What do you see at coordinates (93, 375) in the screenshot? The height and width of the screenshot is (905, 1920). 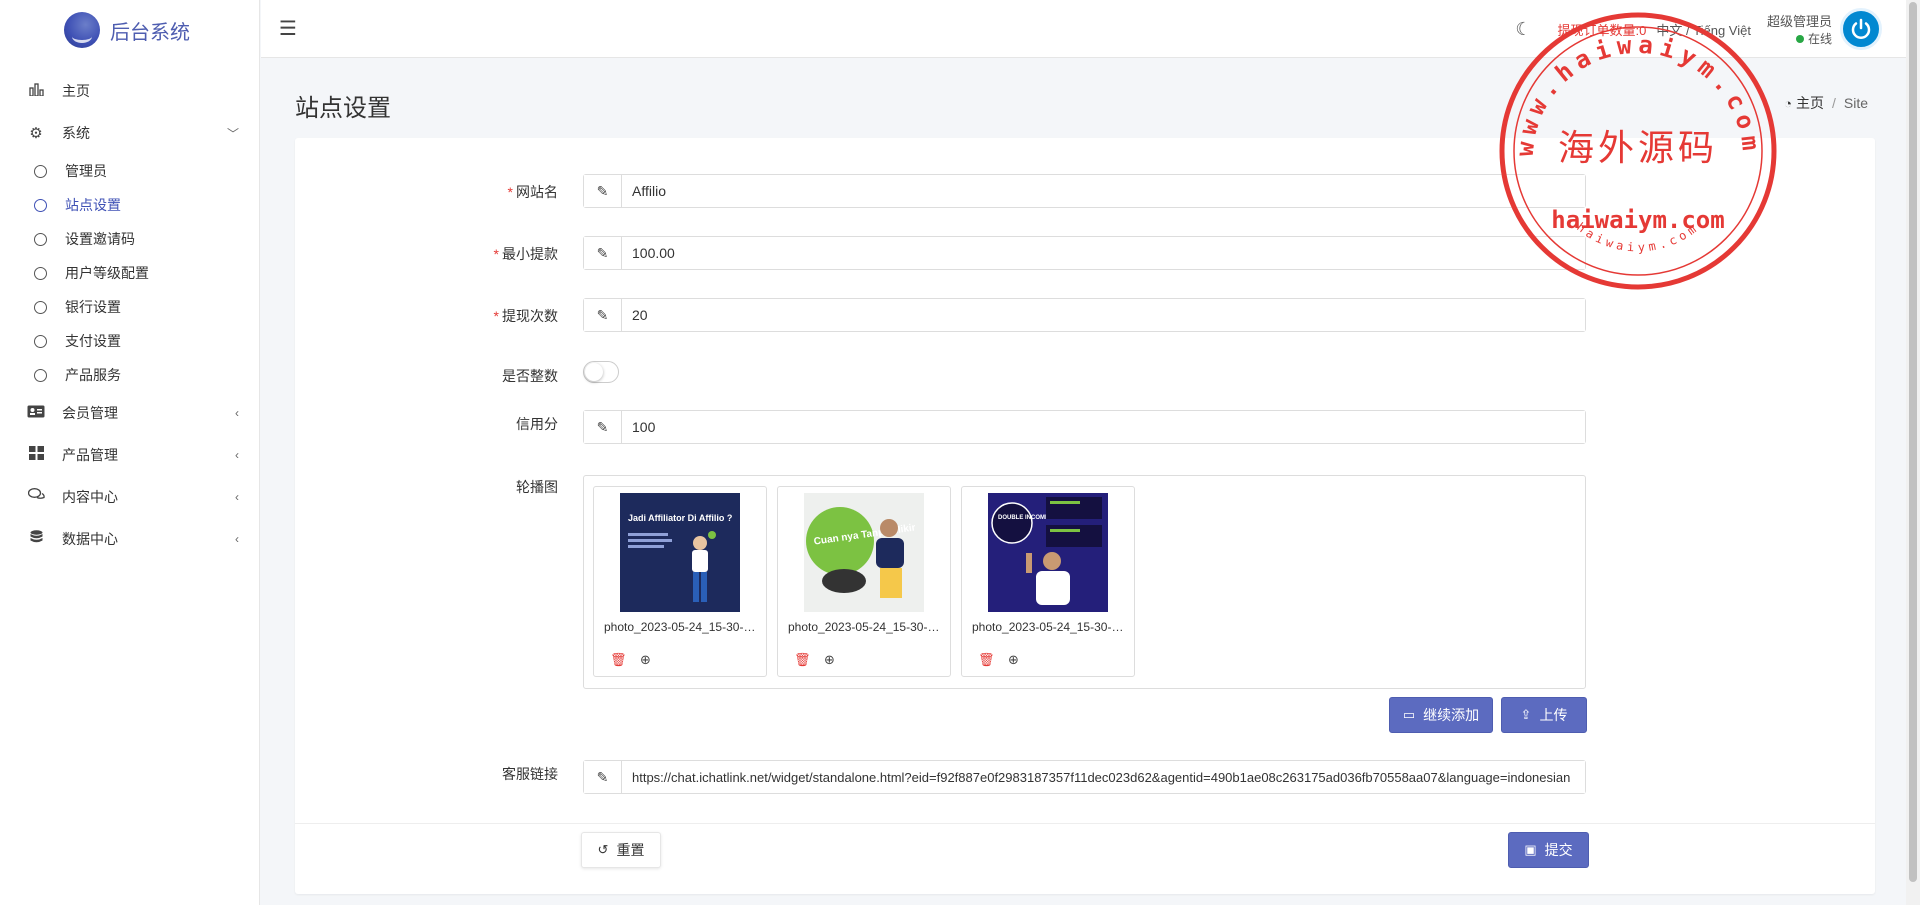 I see `sidebar-subitem-label: 产品服务` at bounding box center [93, 375].